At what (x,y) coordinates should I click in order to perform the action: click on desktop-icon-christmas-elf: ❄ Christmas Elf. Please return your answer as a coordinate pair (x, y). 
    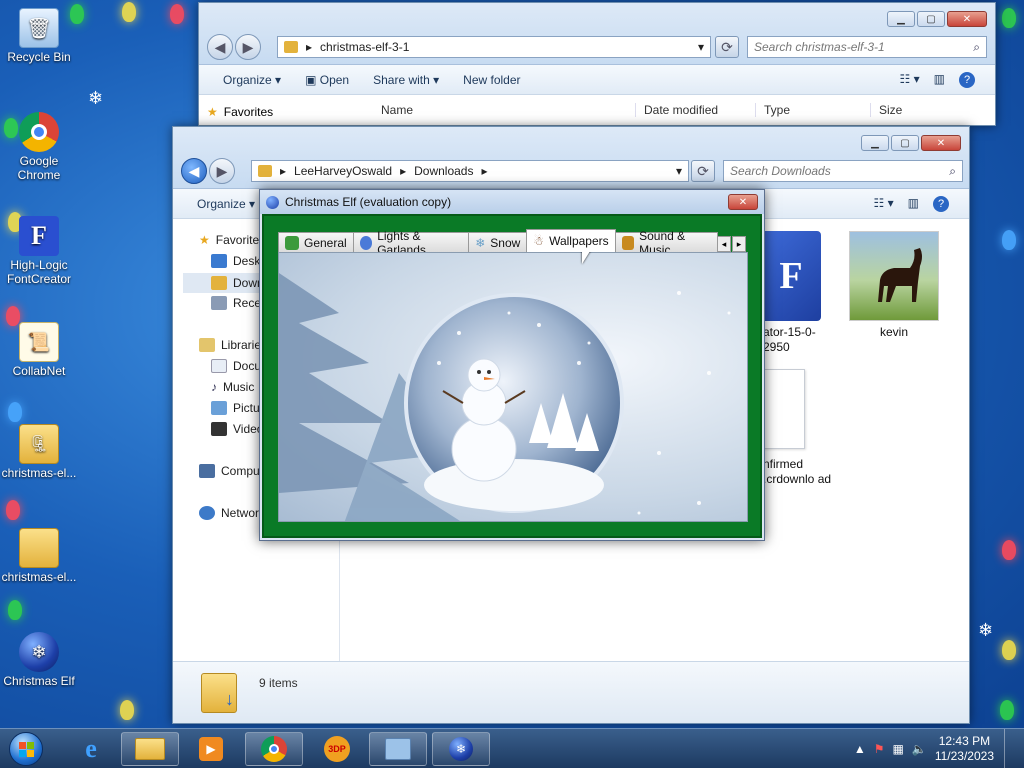
    Looking at the image, I should click on (39, 660).